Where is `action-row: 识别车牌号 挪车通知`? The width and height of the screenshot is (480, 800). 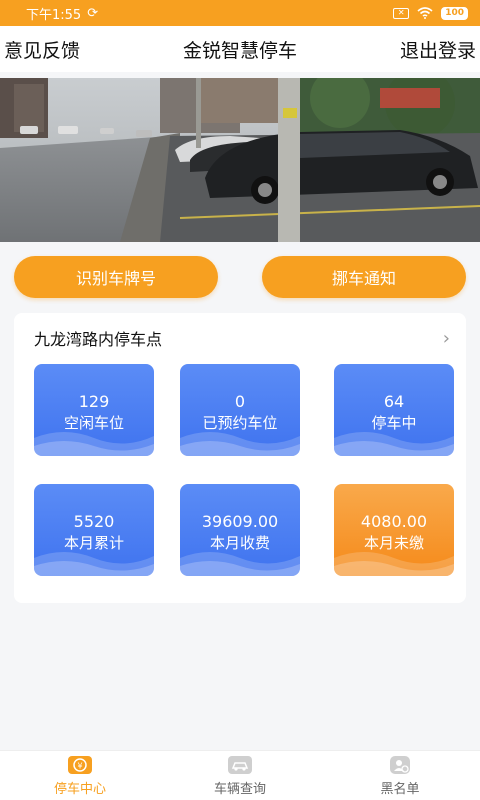 action-row: 识别车牌号 挪车通知 is located at coordinates (240, 278).